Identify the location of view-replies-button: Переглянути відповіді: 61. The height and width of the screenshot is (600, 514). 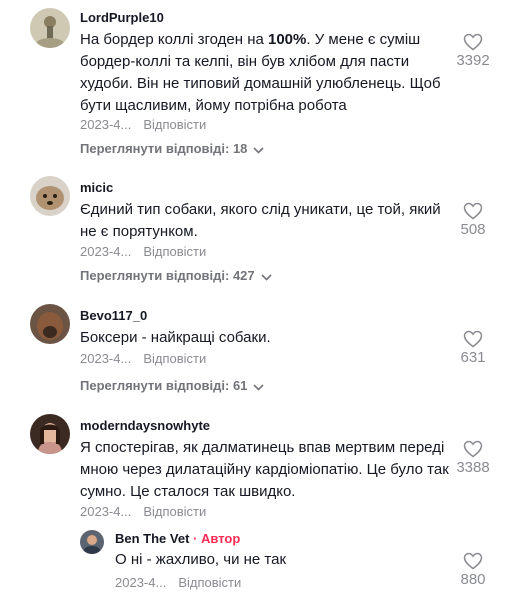
(172, 386).